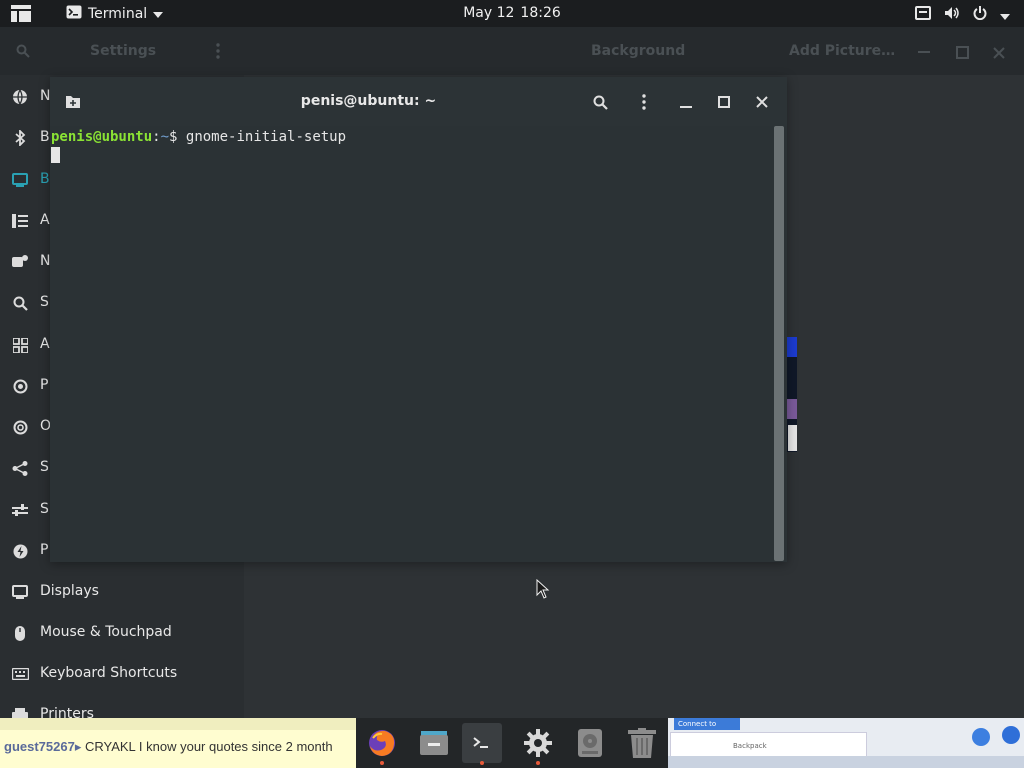  What do you see at coordinates (20, 633) in the screenshot?
I see `mouse-icon` at bounding box center [20, 633].